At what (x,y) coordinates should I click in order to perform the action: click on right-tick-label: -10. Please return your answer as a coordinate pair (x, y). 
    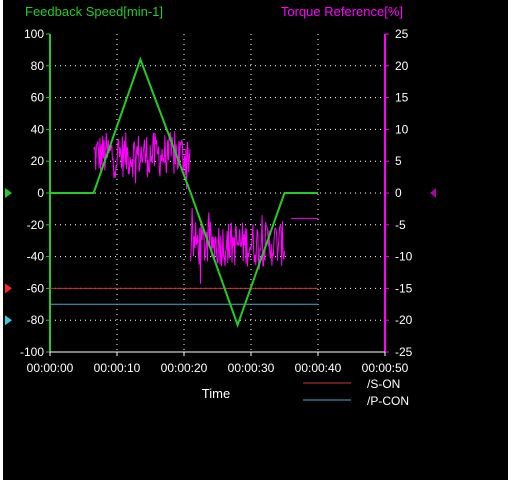
    Looking at the image, I should click on (404, 257).